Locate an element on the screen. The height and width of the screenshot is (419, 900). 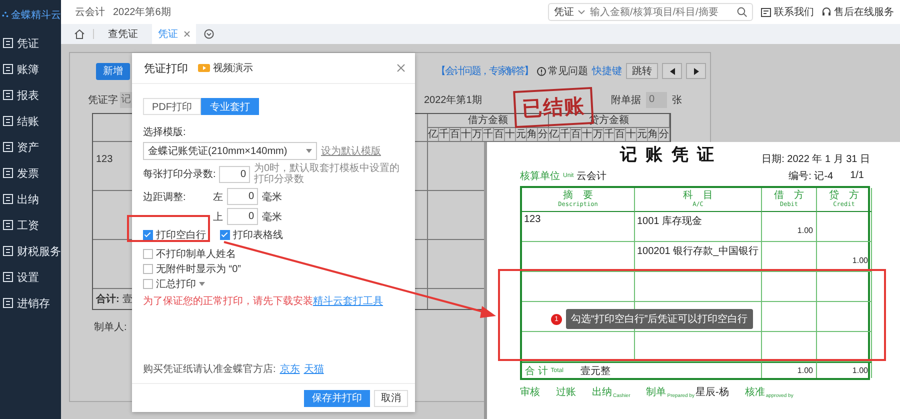
table-cell: 1001 库存现金 is located at coordinates (698, 227).